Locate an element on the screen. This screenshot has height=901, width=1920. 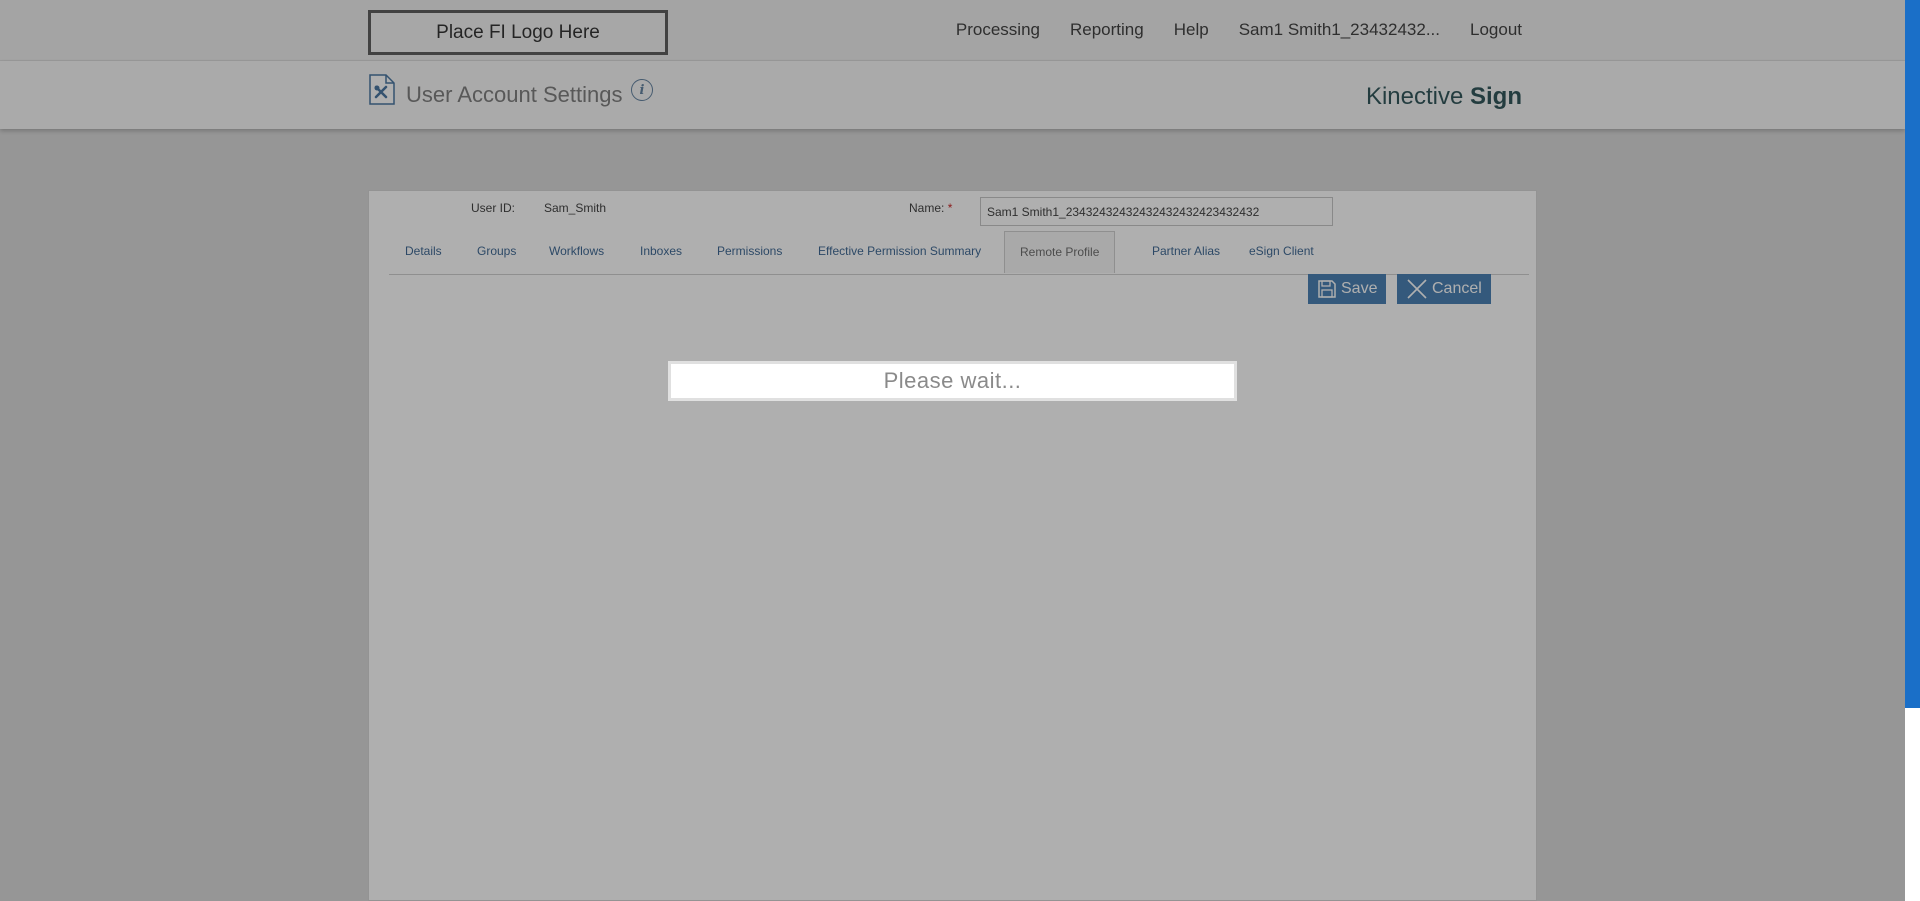
scrollbar-thumb is located at coordinates (1912, 354).